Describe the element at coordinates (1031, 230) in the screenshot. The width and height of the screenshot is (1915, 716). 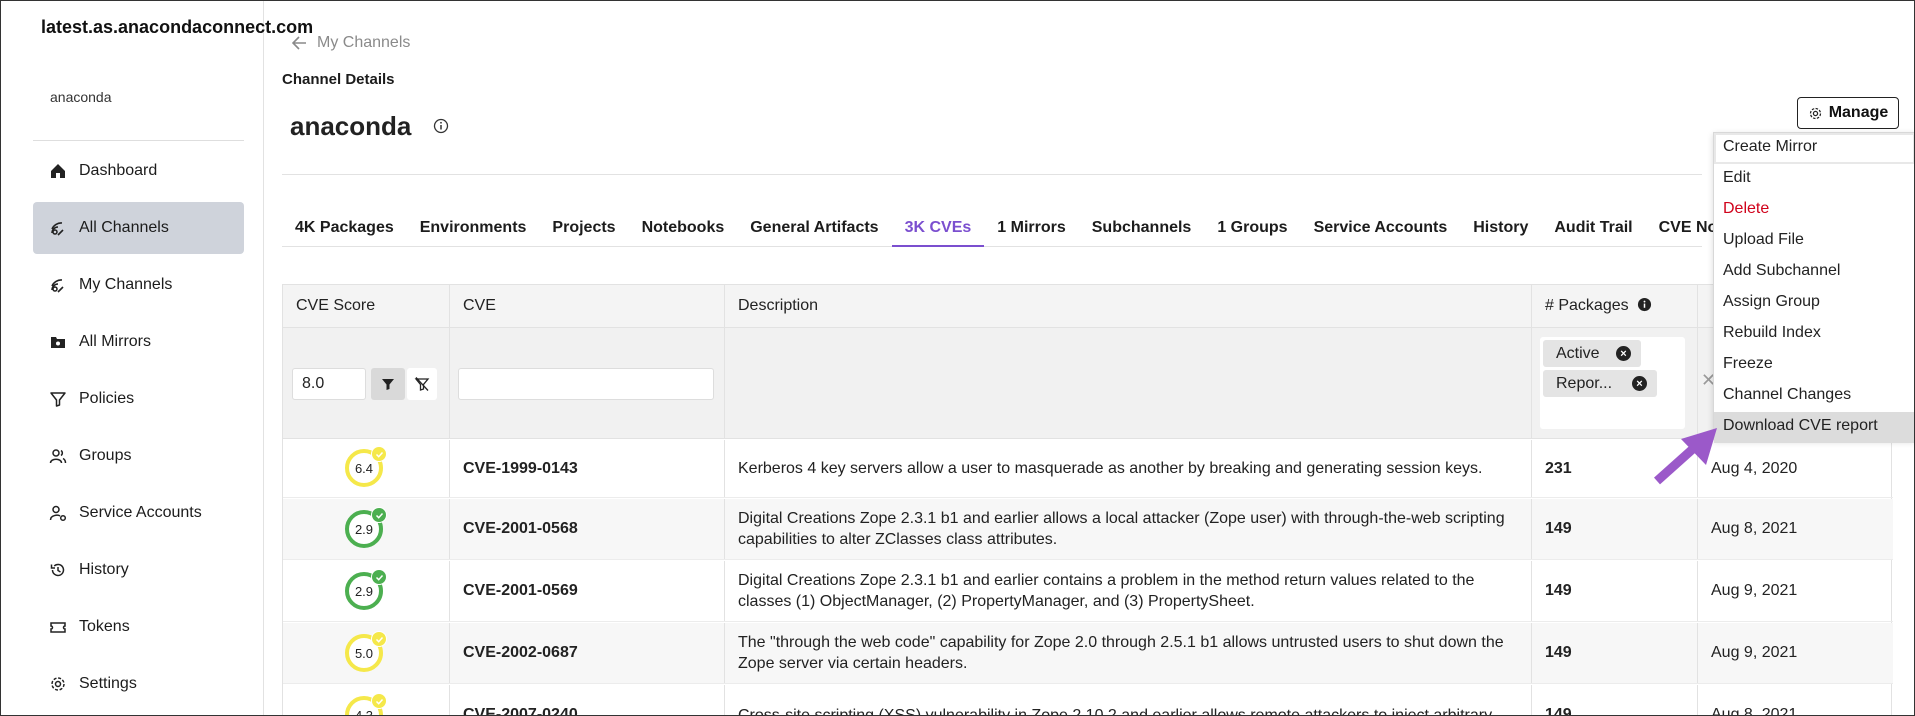
I see `tab-mirrors: 1 Mirrors` at that location.